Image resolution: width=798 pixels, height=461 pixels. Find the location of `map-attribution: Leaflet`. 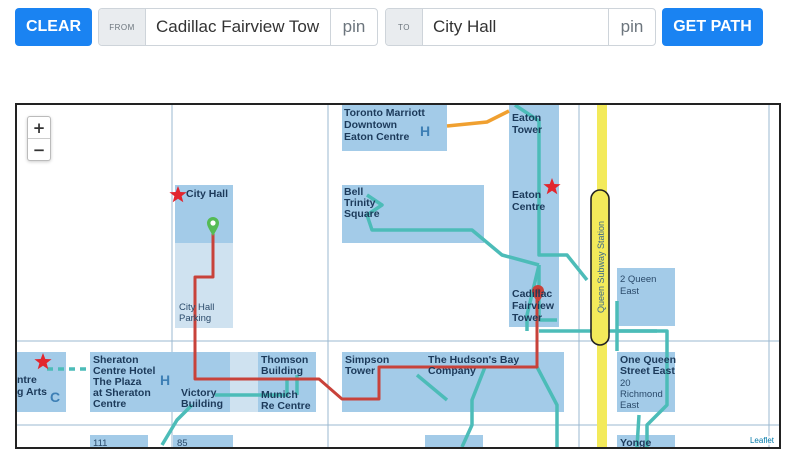

map-attribution: Leaflet is located at coordinates (761, 440).